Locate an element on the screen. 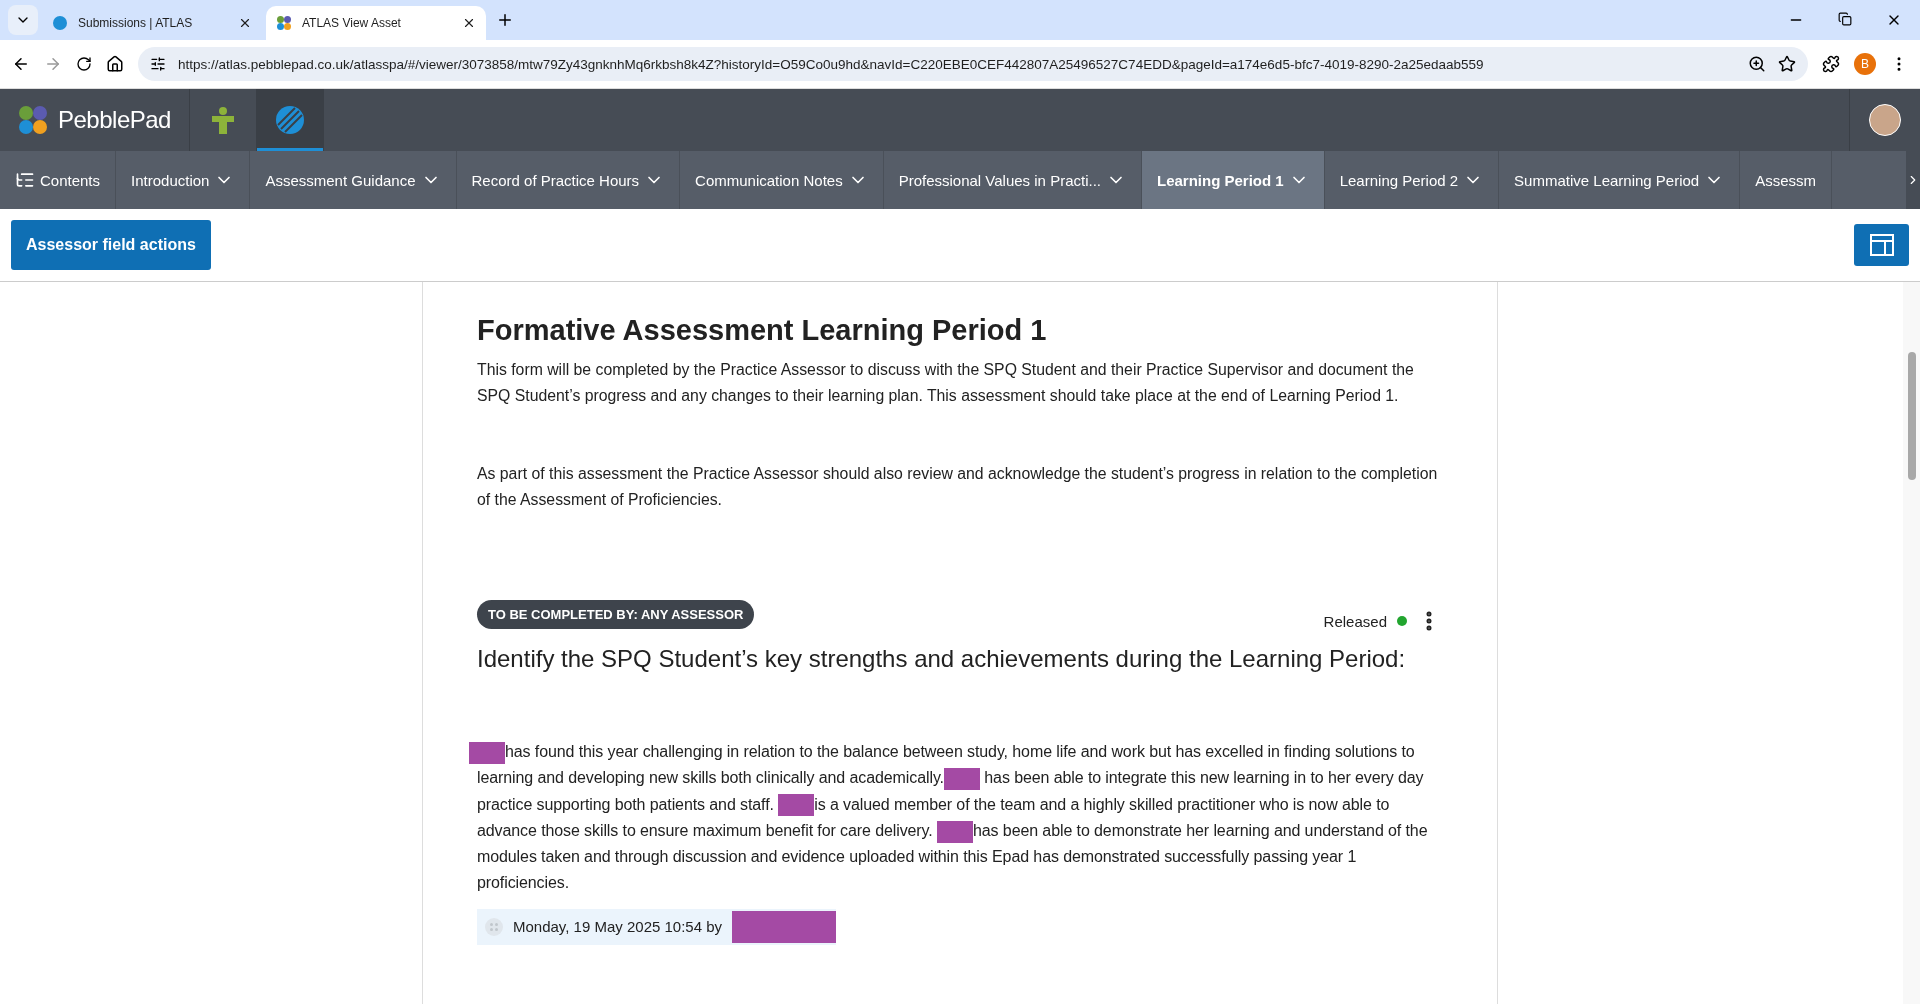 Image resolution: width=1920 pixels, height=1004 pixels. back-icon is located at coordinates (21, 64).